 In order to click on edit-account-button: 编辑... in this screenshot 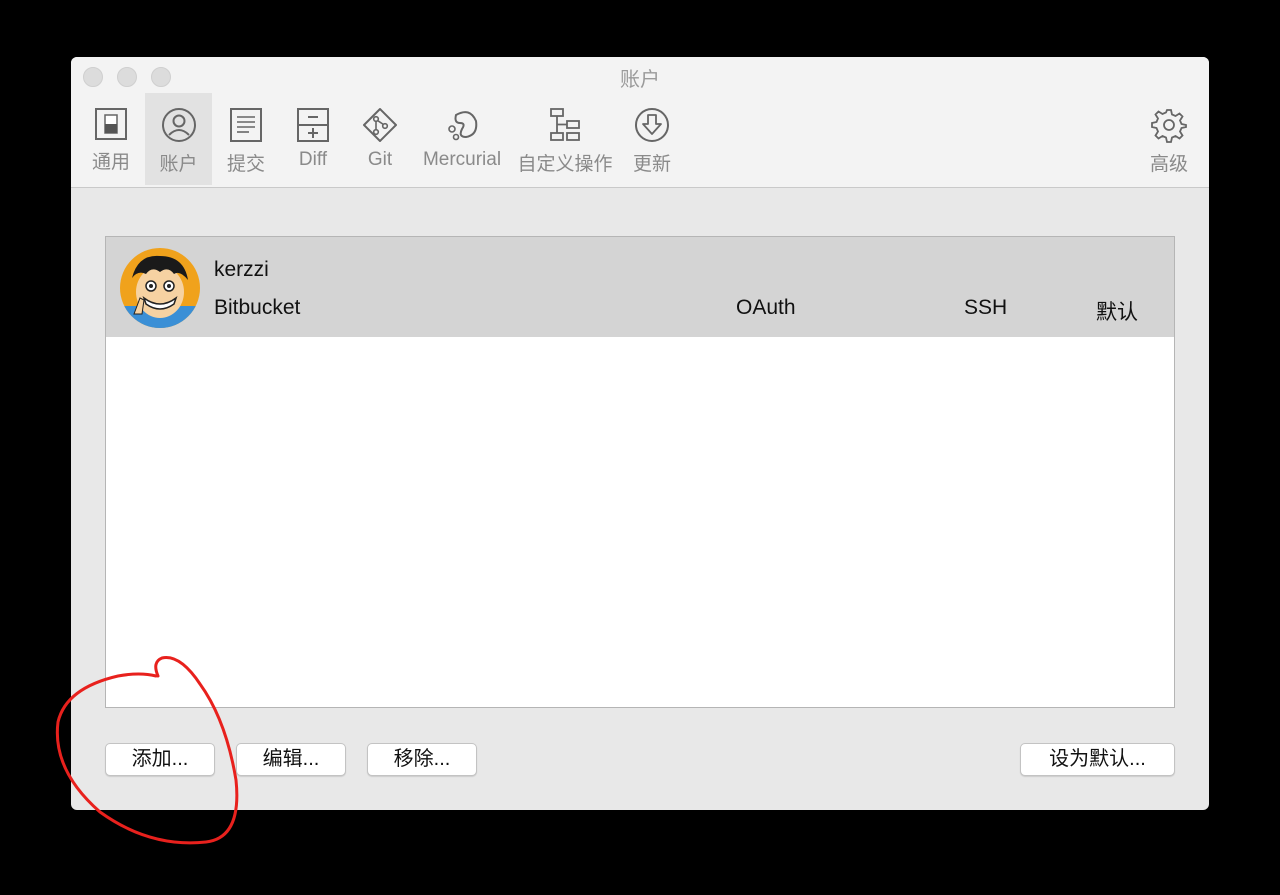, I will do `click(291, 759)`.